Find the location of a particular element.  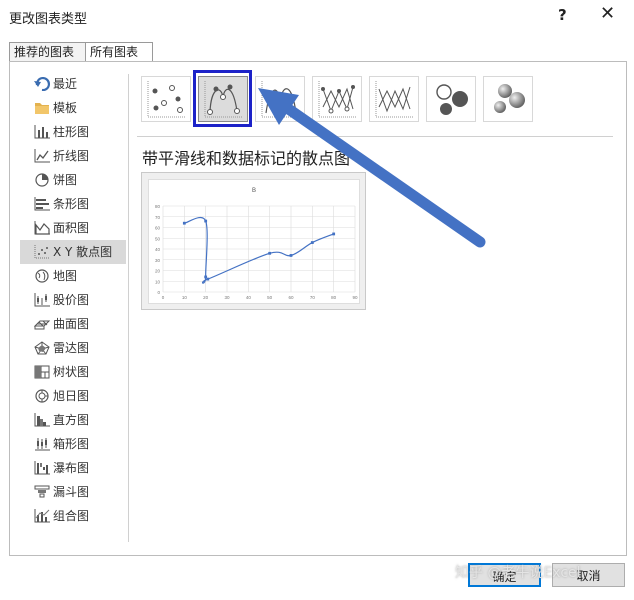

sidebar-item-pie: 饼图 is located at coordinates (73, 180).